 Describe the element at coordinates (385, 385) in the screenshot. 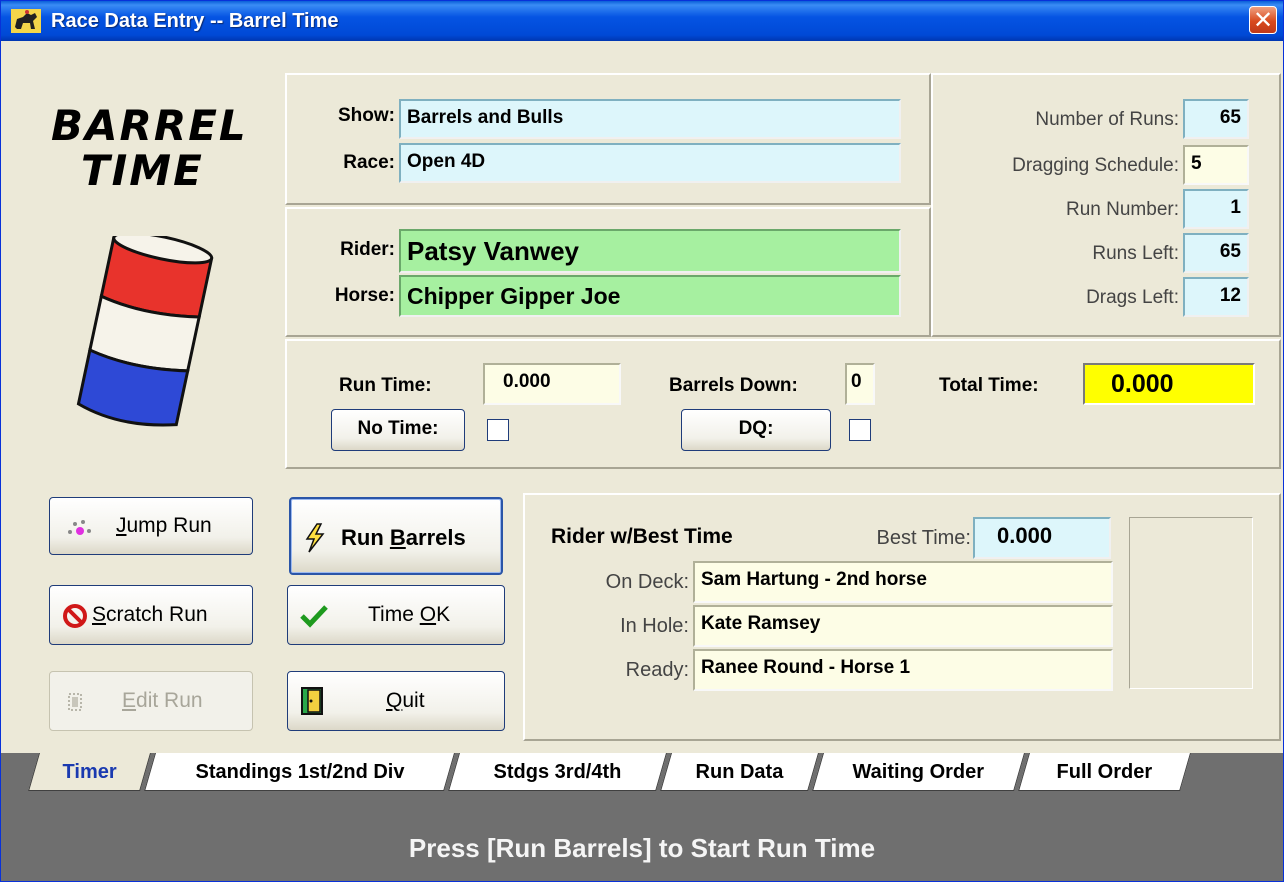

I see `run-time-label: Run Time:` at that location.